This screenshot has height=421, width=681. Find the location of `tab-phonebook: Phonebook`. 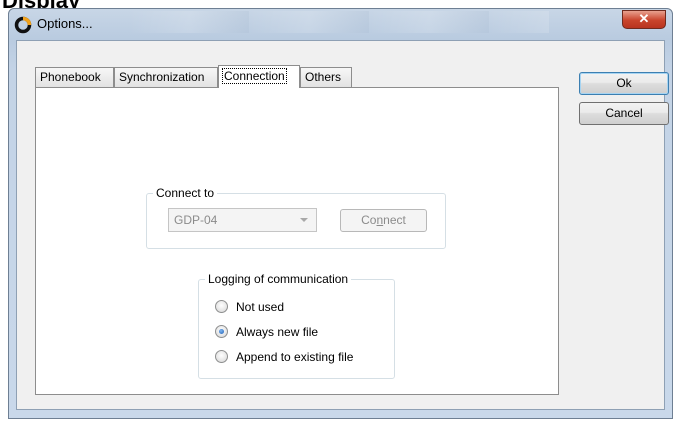

tab-phonebook: Phonebook is located at coordinates (74, 77).